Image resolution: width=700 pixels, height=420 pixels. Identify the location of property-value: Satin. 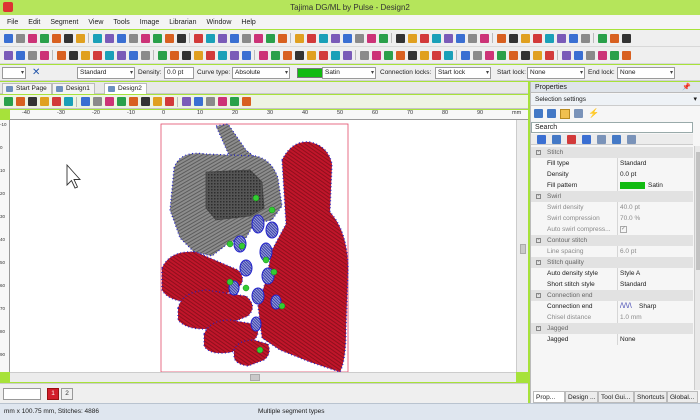
(655, 185).